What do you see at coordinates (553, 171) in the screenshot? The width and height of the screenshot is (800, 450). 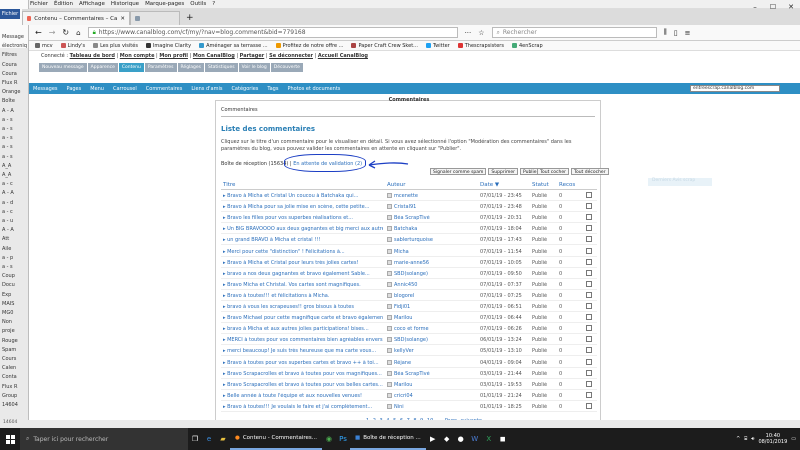 I see `check-all-button: Tout cocher` at bounding box center [553, 171].